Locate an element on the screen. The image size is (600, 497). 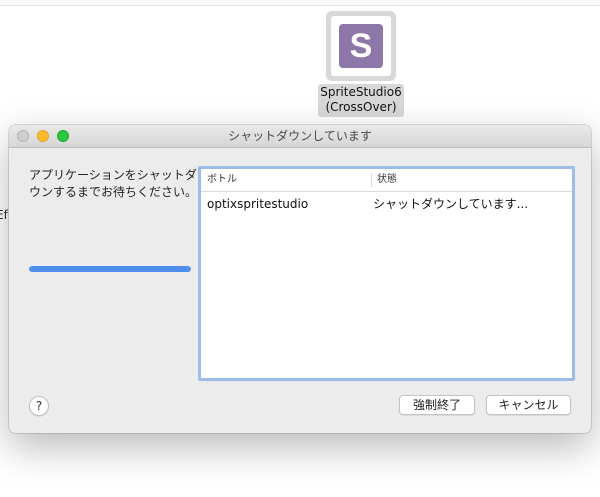
help-button: ? is located at coordinates (39, 406).